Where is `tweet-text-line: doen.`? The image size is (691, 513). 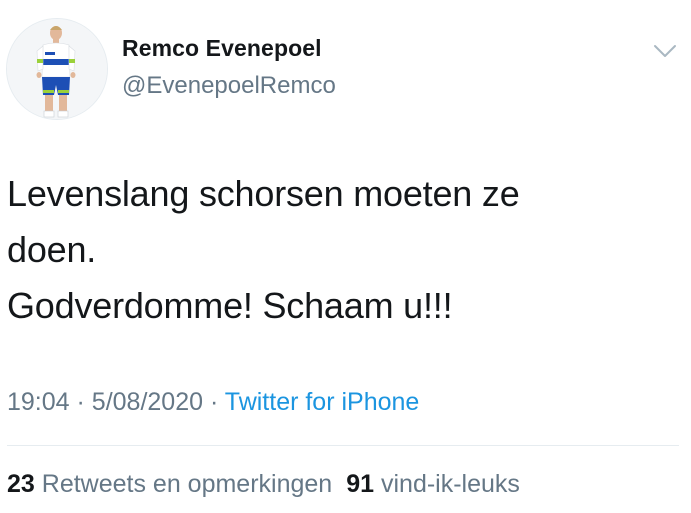
tweet-text-line: doen. is located at coordinates (52, 249).